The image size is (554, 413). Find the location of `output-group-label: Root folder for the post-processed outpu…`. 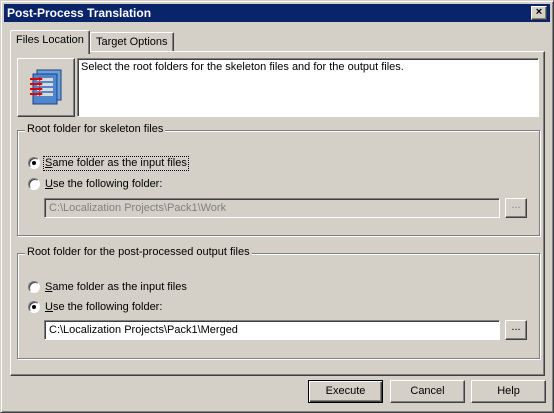

output-group-label: Root folder for the post-processed outpu… is located at coordinates (138, 252).